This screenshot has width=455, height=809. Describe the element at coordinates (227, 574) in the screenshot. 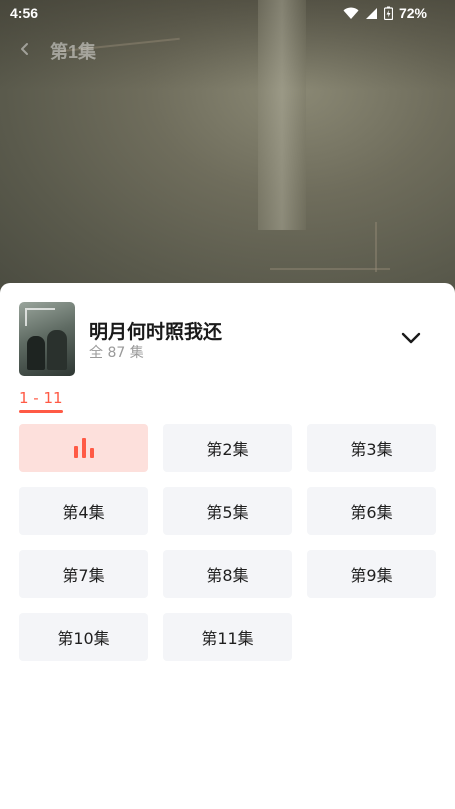

I see `episode-button: 第8集` at that location.